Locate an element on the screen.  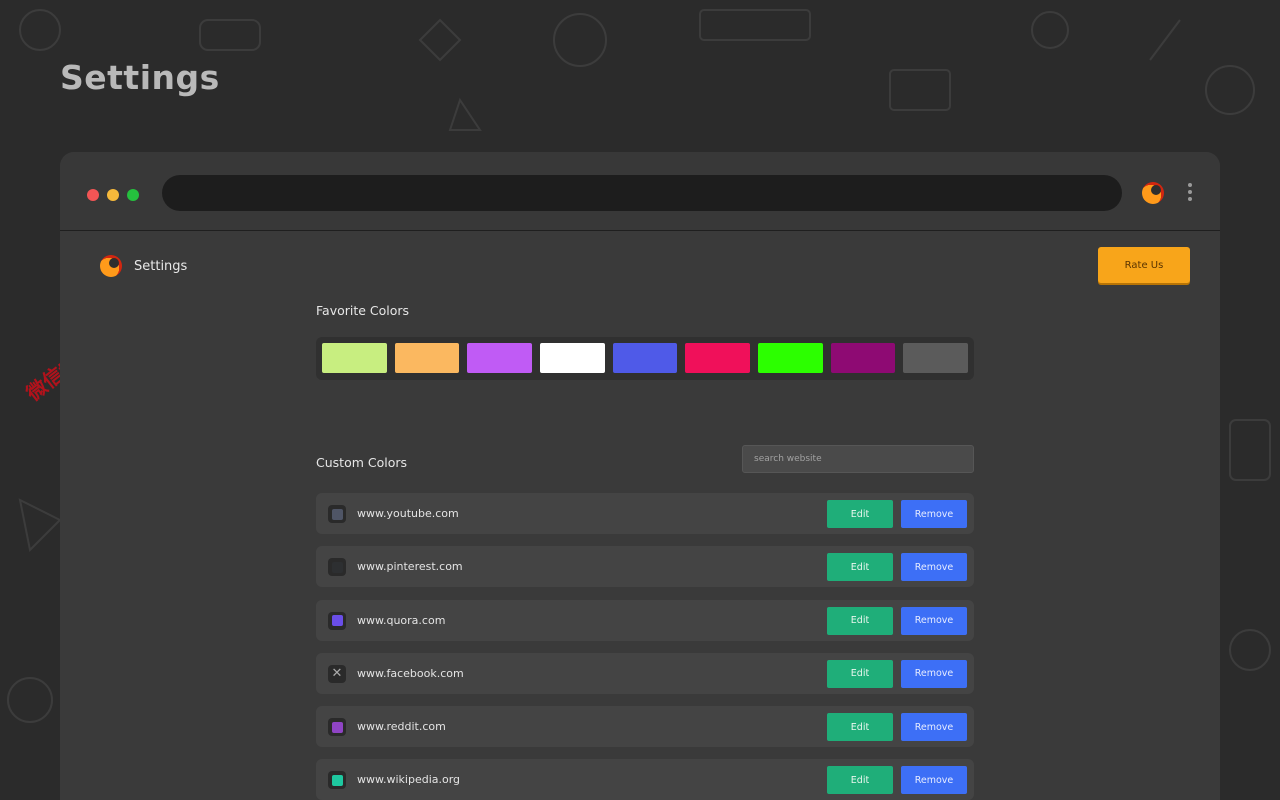
site-row: www.reddit.com Edit Remove is located at coordinates (645, 727).